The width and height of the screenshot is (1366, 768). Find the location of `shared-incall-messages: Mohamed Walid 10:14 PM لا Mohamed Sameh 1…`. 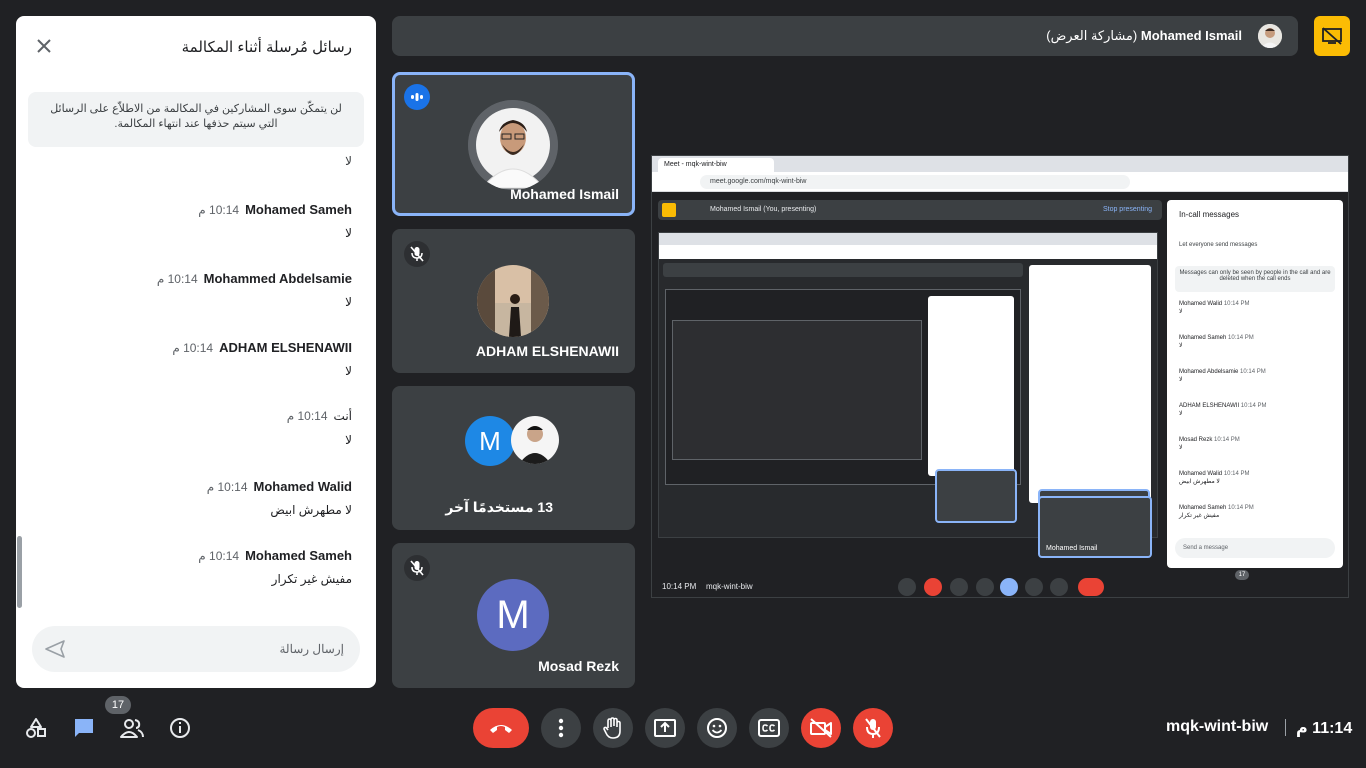

shared-incall-messages: Mohamed Walid 10:14 PM لا Mohamed Sameh 1… is located at coordinates (1254, 410).